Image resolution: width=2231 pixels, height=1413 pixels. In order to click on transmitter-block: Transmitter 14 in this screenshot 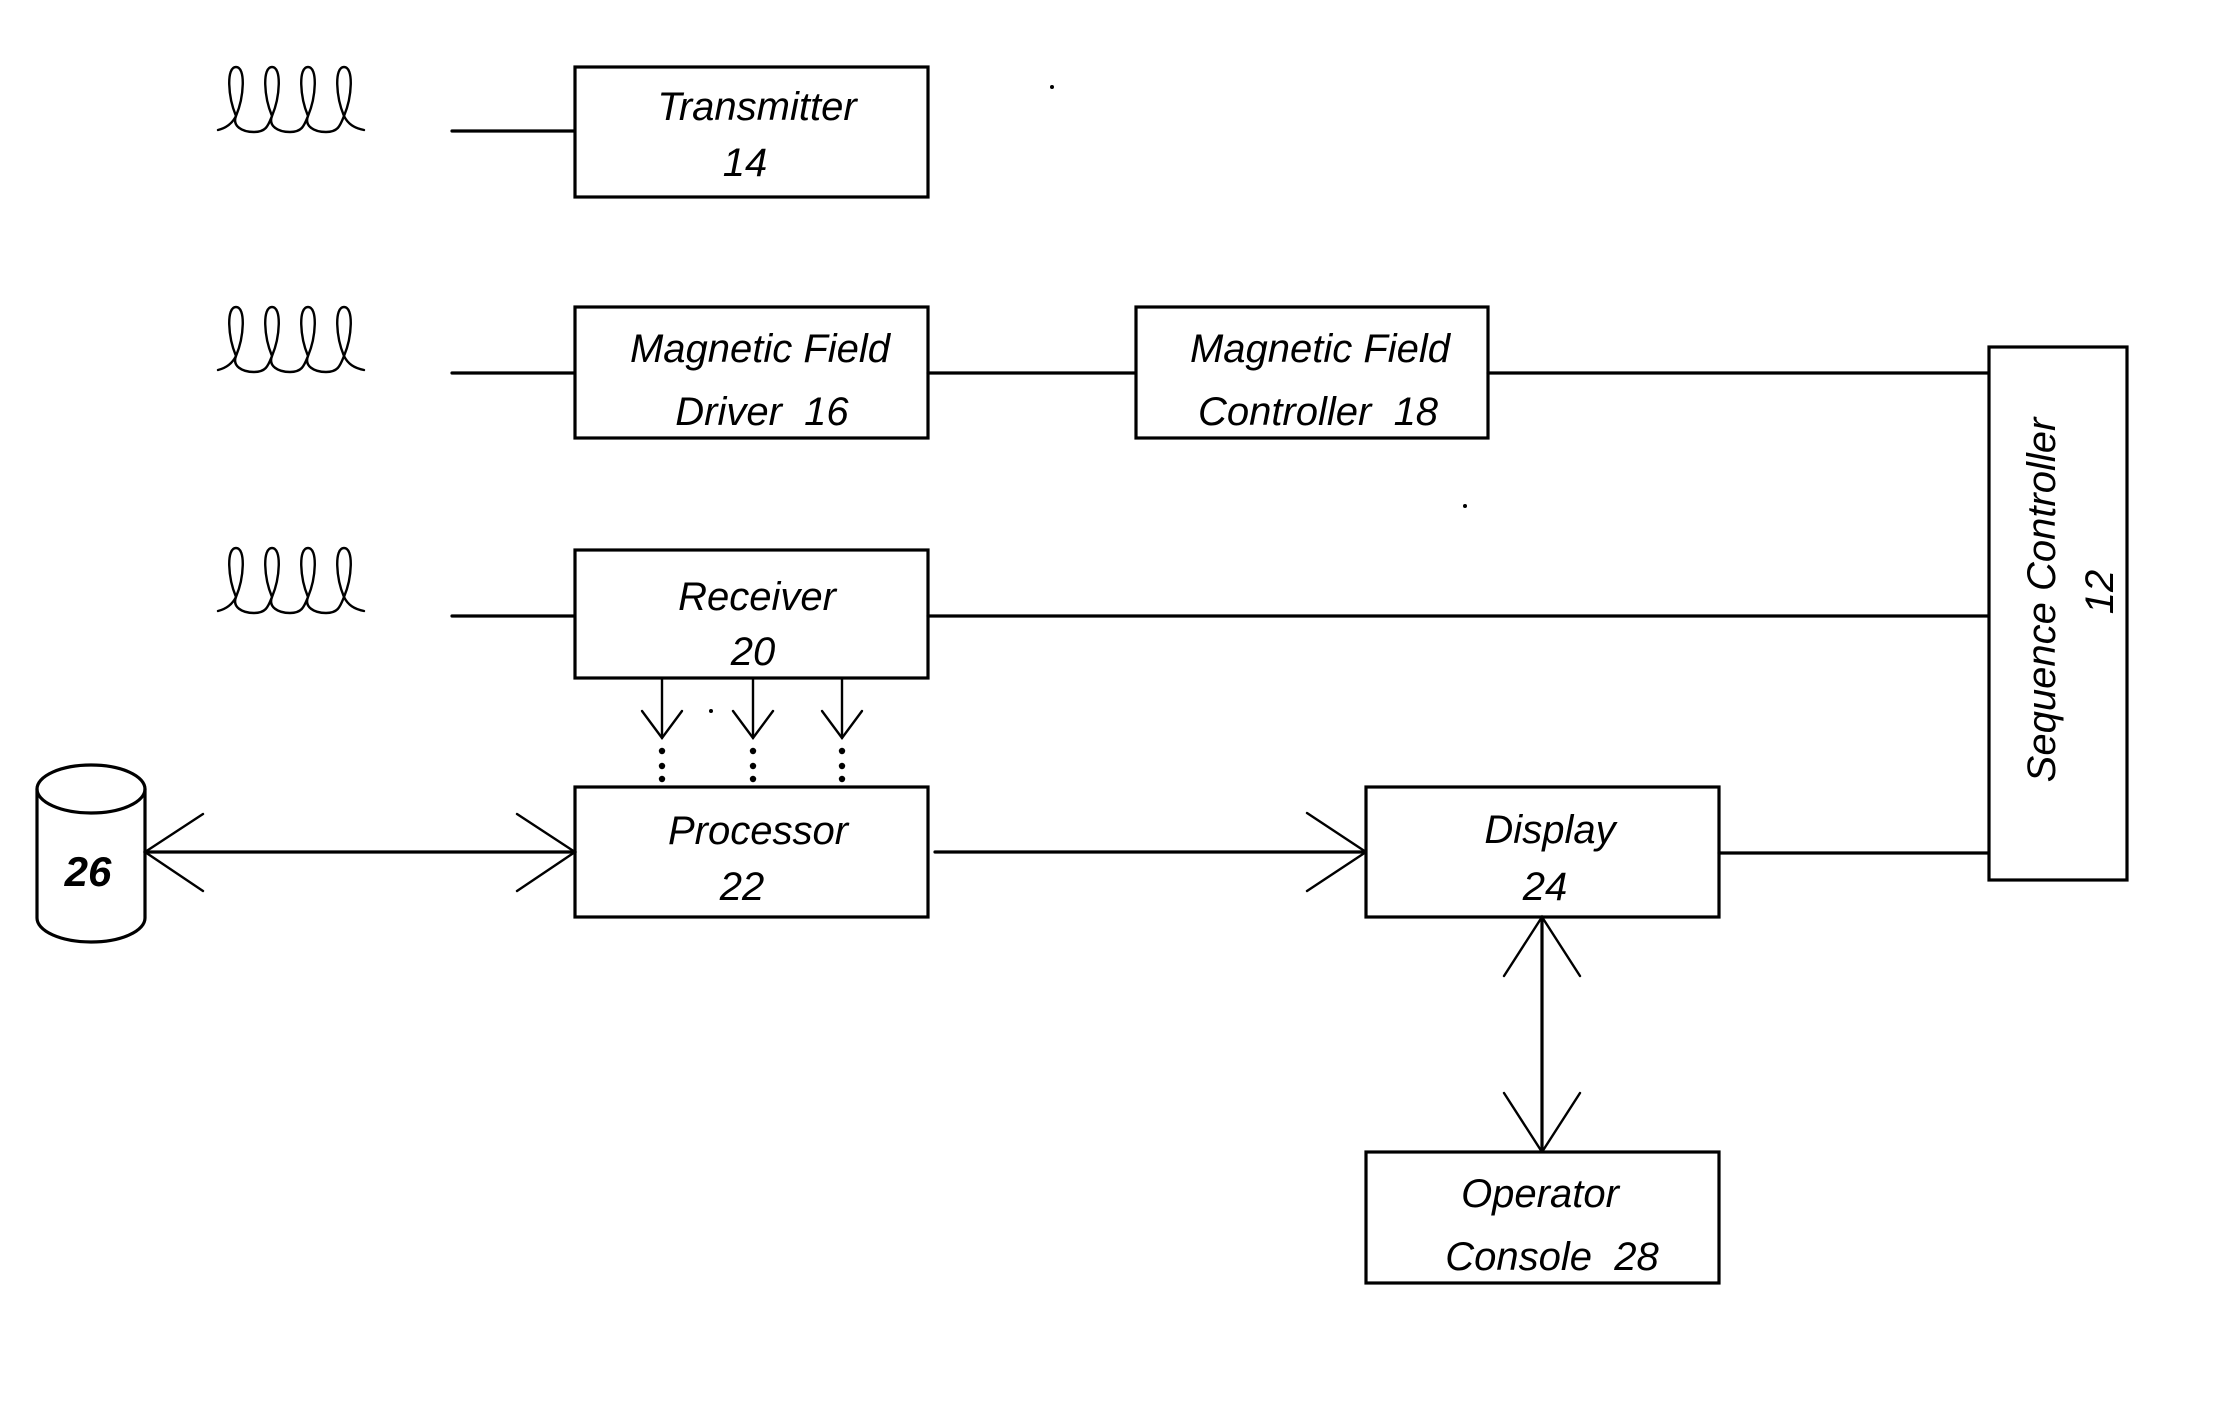, I will do `click(751, 132)`.